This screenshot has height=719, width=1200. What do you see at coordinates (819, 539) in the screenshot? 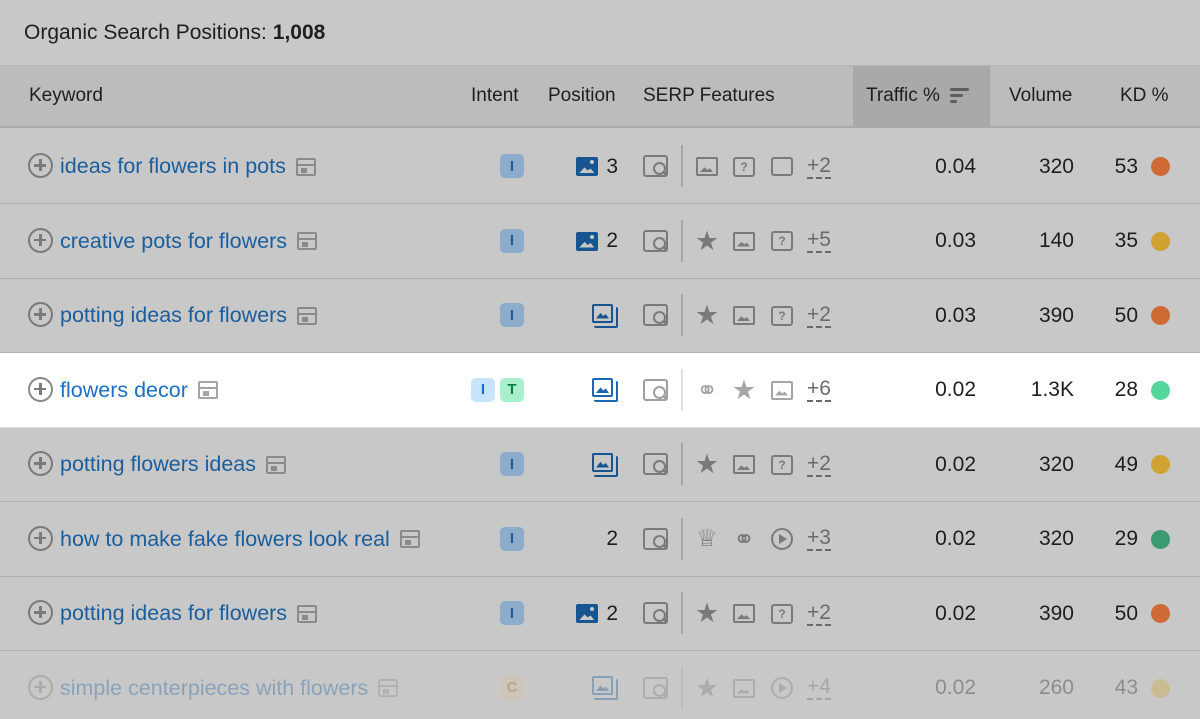
I see `more-features-link: +3` at bounding box center [819, 539].